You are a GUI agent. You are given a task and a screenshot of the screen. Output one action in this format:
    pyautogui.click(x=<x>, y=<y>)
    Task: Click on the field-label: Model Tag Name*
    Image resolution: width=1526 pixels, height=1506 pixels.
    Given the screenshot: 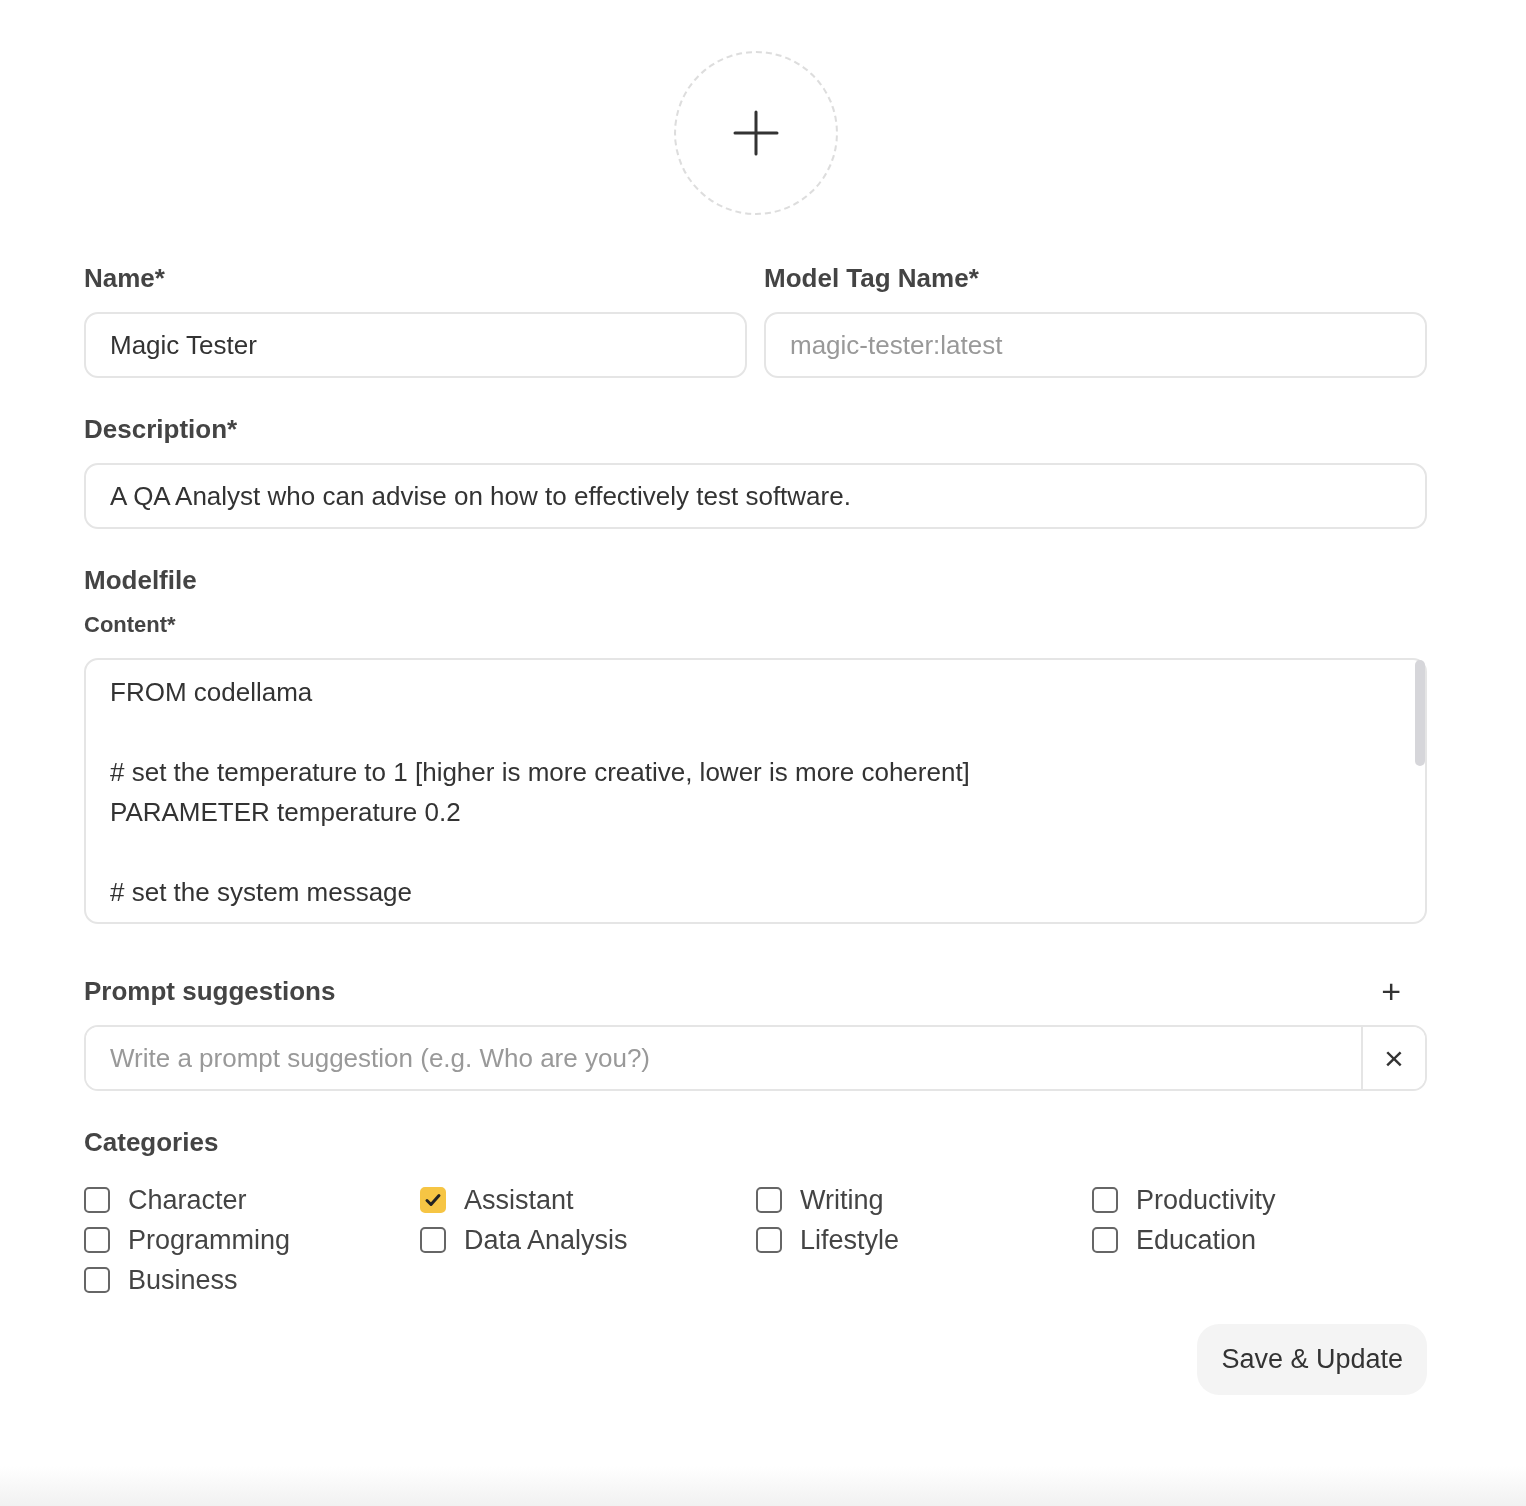 What is the action you would take?
    pyautogui.click(x=872, y=278)
    